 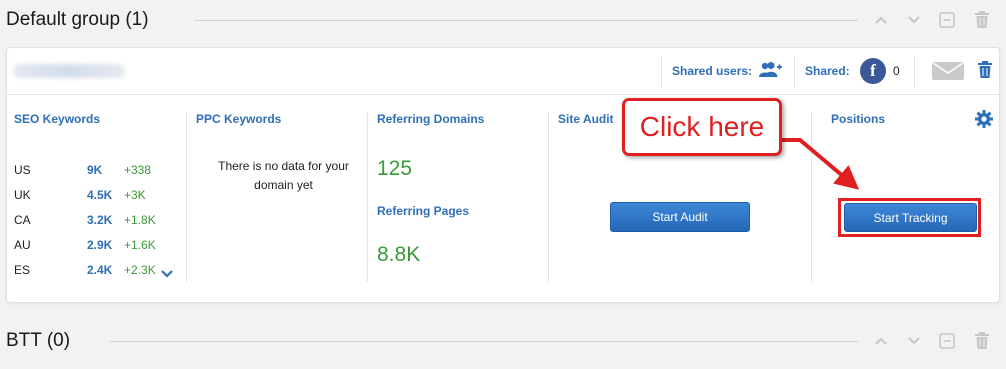 I want to click on database-code: AU, so click(x=22, y=245).